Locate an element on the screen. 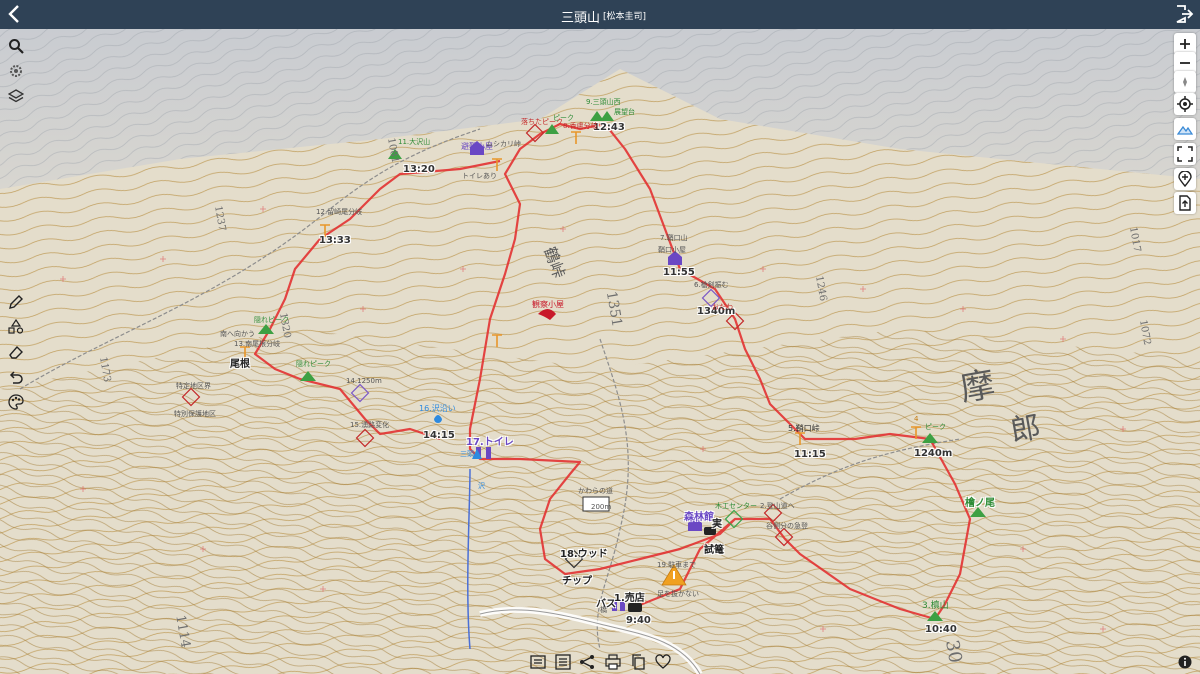  poi-misc: 試篭 is located at coordinates (714, 550).